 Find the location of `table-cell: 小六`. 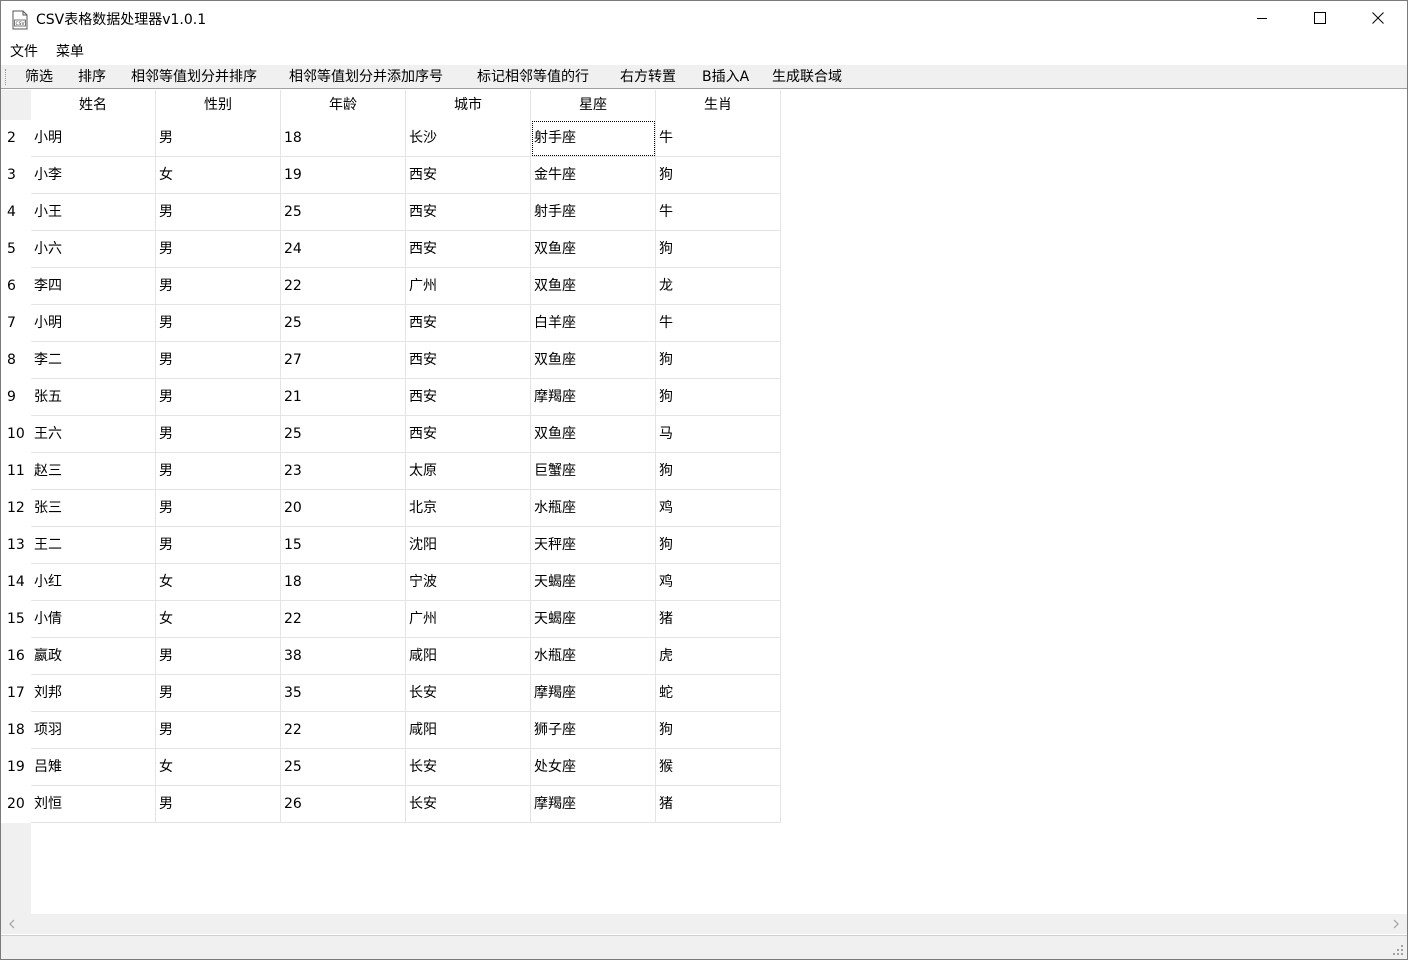

table-cell: 小六 is located at coordinates (93, 249).